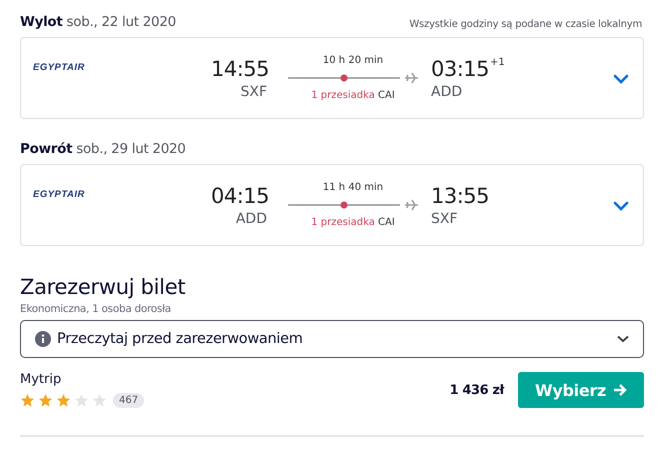  Describe the element at coordinates (239, 69) in the screenshot. I see `departure-time: 14:55` at that location.